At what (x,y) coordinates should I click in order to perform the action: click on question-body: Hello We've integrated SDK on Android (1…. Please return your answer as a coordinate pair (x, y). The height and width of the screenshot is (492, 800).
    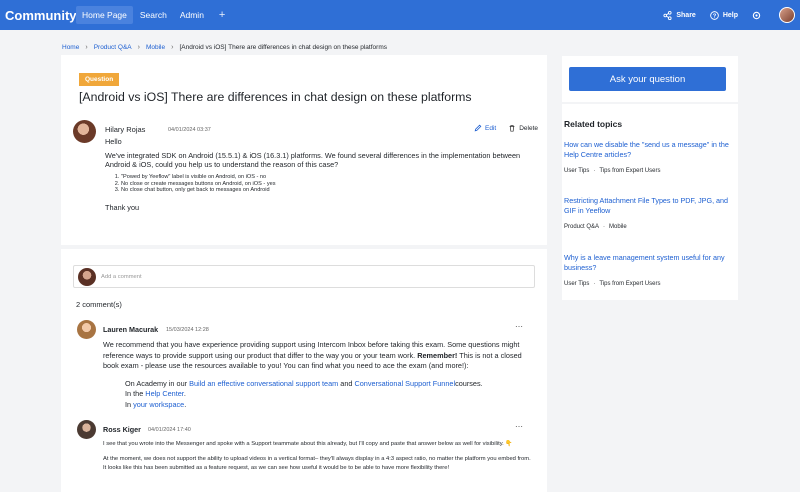
    Looking at the image, I should click on (315, 177).